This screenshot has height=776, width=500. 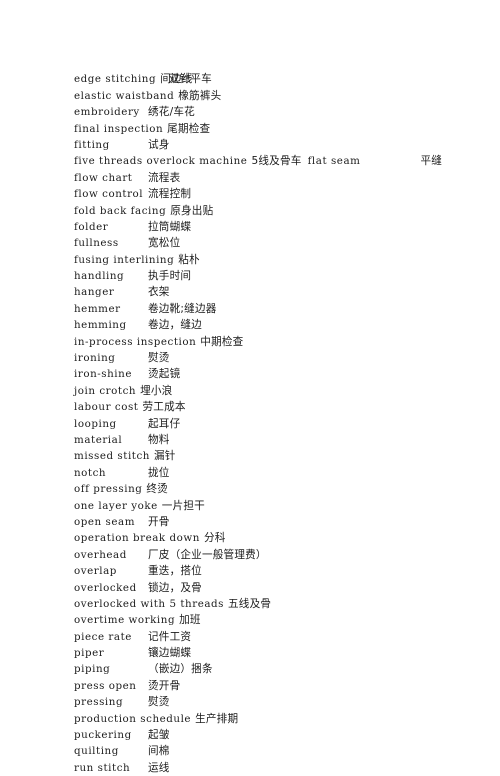 What do you see at coordinates (149, 603) in the screenshot?
I see `entry-term-english: overlocked with 5 threads` at bounding box center [149, 603].